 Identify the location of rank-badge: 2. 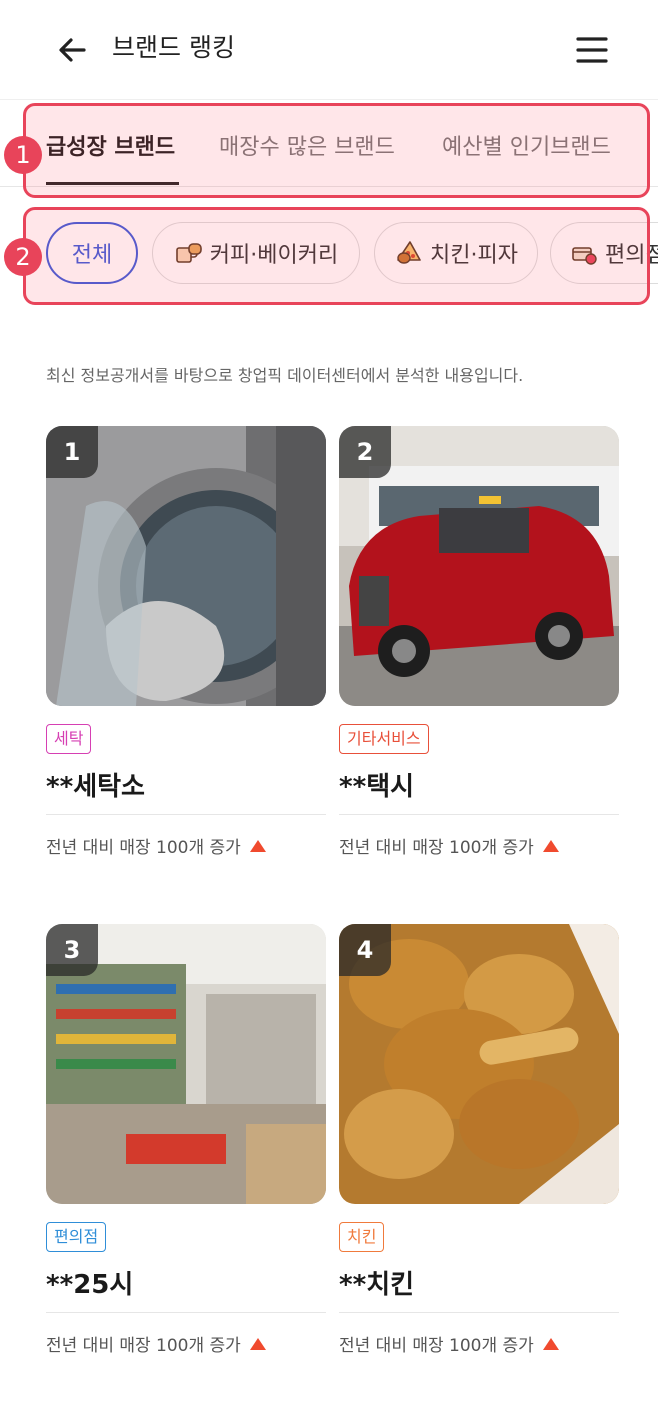
(365, 452).